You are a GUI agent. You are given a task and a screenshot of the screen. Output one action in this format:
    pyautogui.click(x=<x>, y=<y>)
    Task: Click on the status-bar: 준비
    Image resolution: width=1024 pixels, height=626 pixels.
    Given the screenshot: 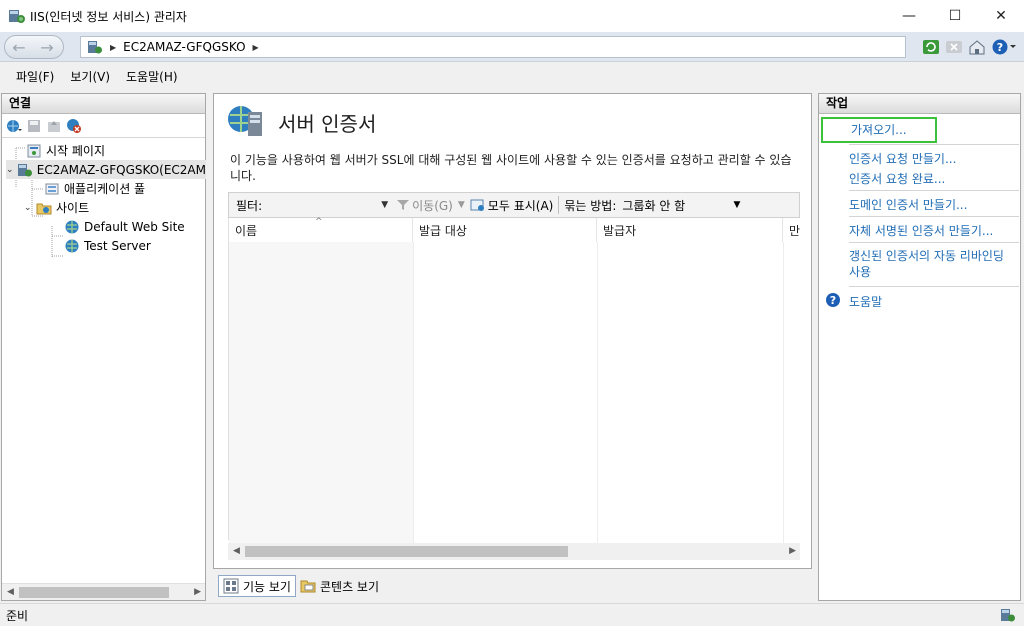 What is the action you would take?
    pyautogui.click(x=512, y=614)
    